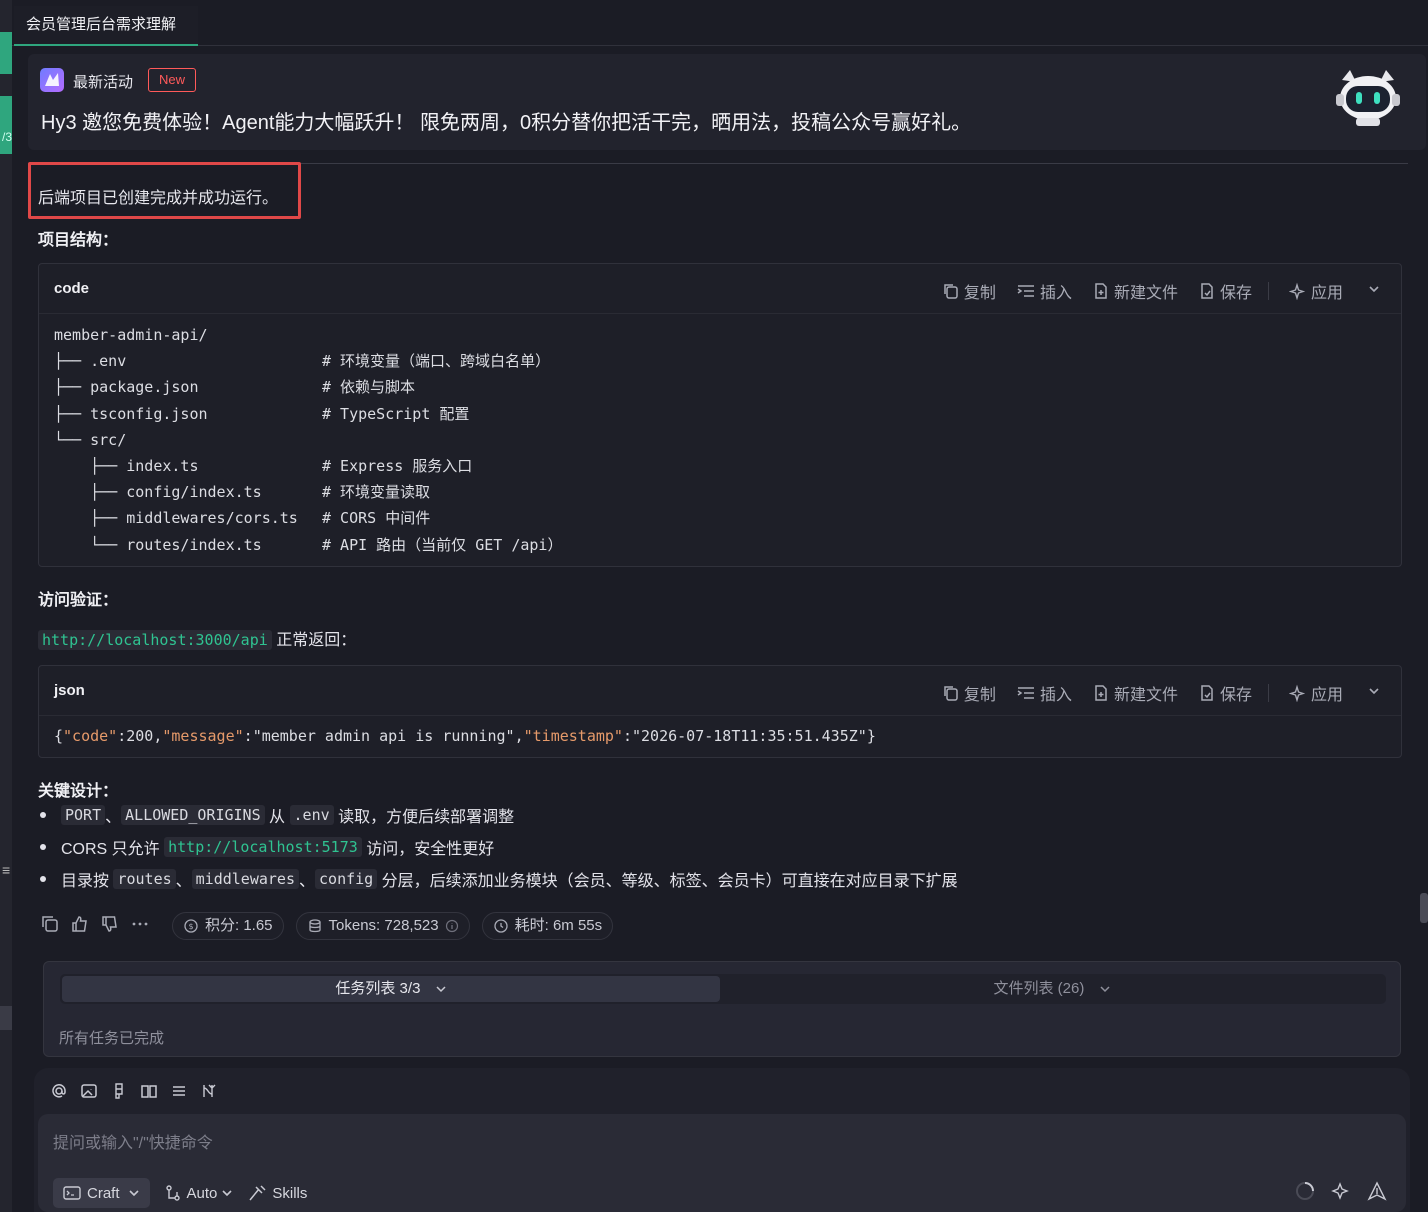 The image size is (1428, 1212). I want to click on loading-spinner-icon, so click(1305, 1191).